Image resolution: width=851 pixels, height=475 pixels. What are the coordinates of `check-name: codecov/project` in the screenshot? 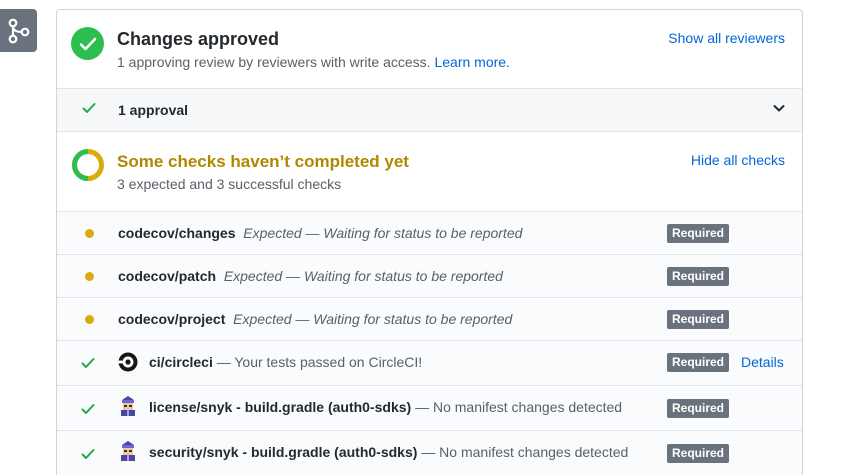 It's located at (172, 319).